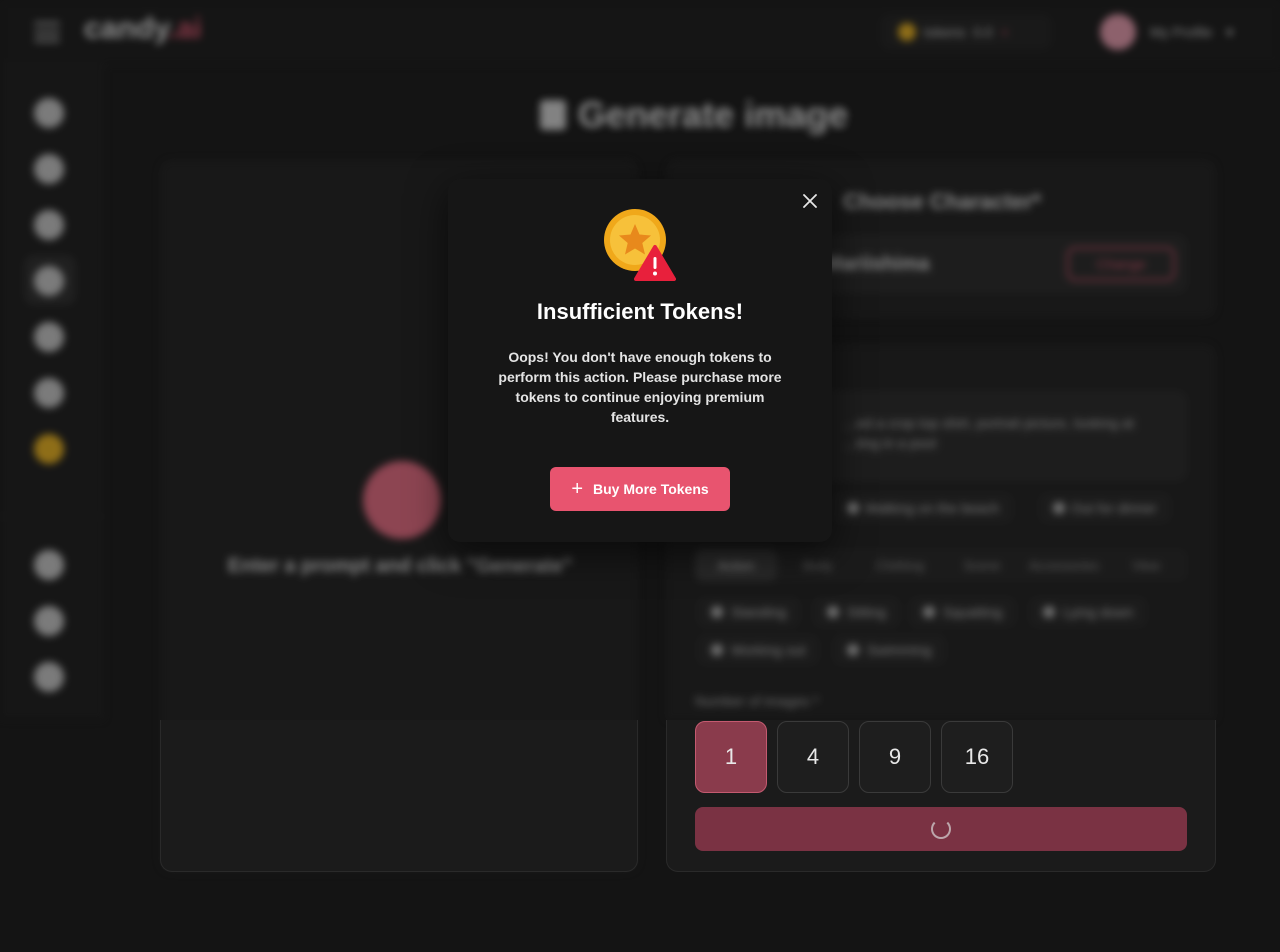  I want to click on brush-icon, so click(553, 115).